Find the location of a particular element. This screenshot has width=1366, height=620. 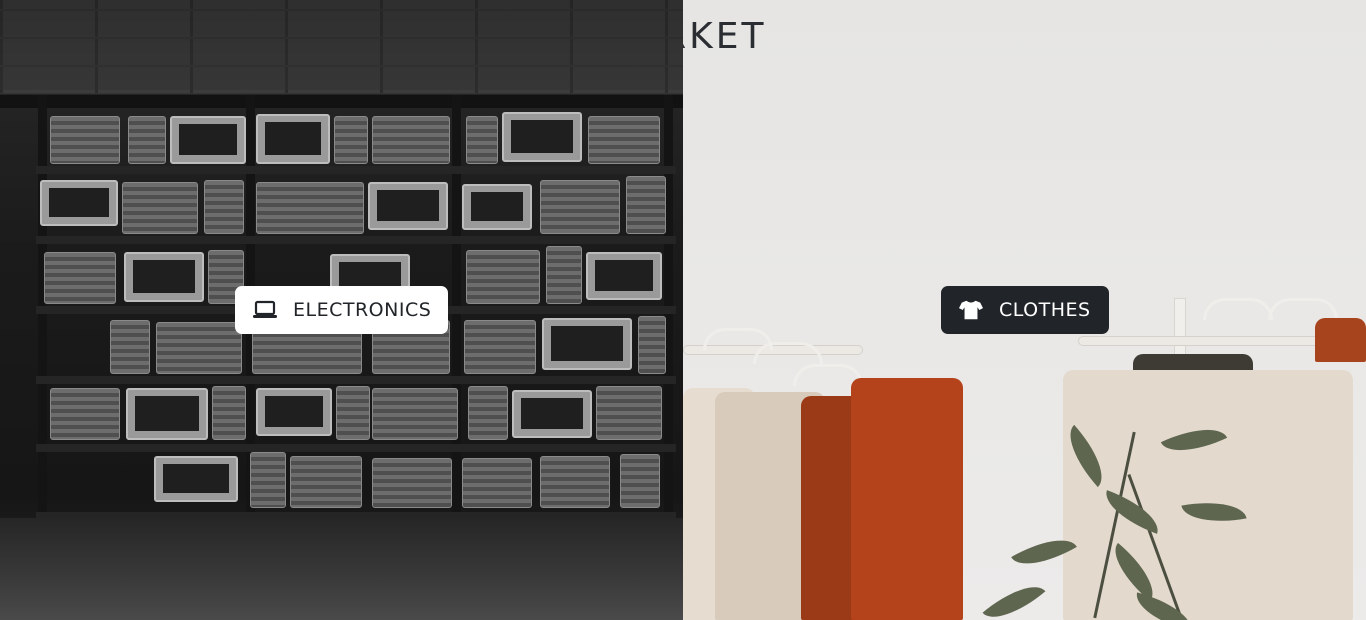

title-mask is located at coordinates (341, 47).